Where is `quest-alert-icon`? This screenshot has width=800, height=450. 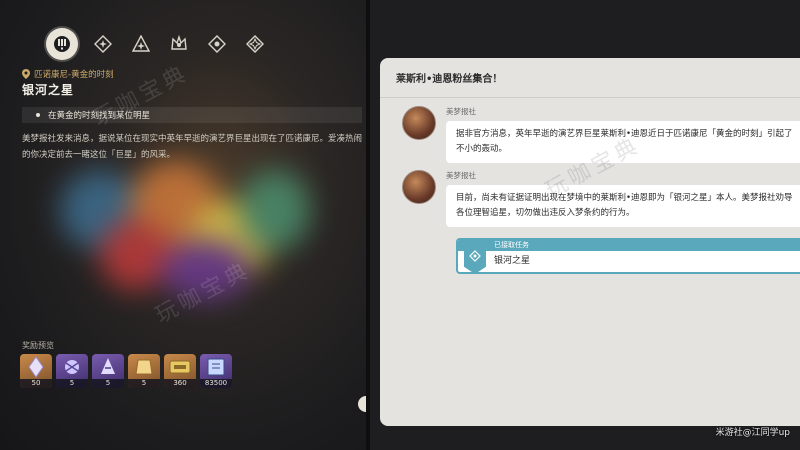
quest-alert-icon is located at coordinates (62, 44).